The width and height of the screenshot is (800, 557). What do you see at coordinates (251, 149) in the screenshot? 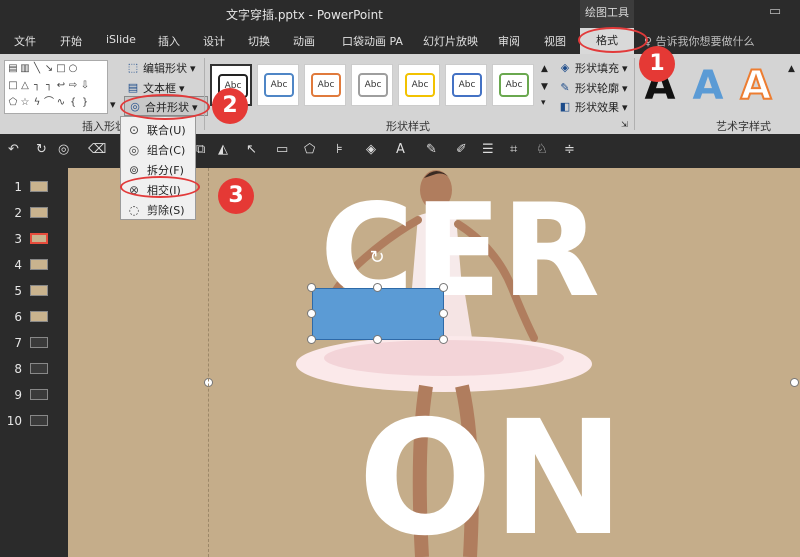
I see `select-arrow-icon: ↖` at bounding box center [251, 149].